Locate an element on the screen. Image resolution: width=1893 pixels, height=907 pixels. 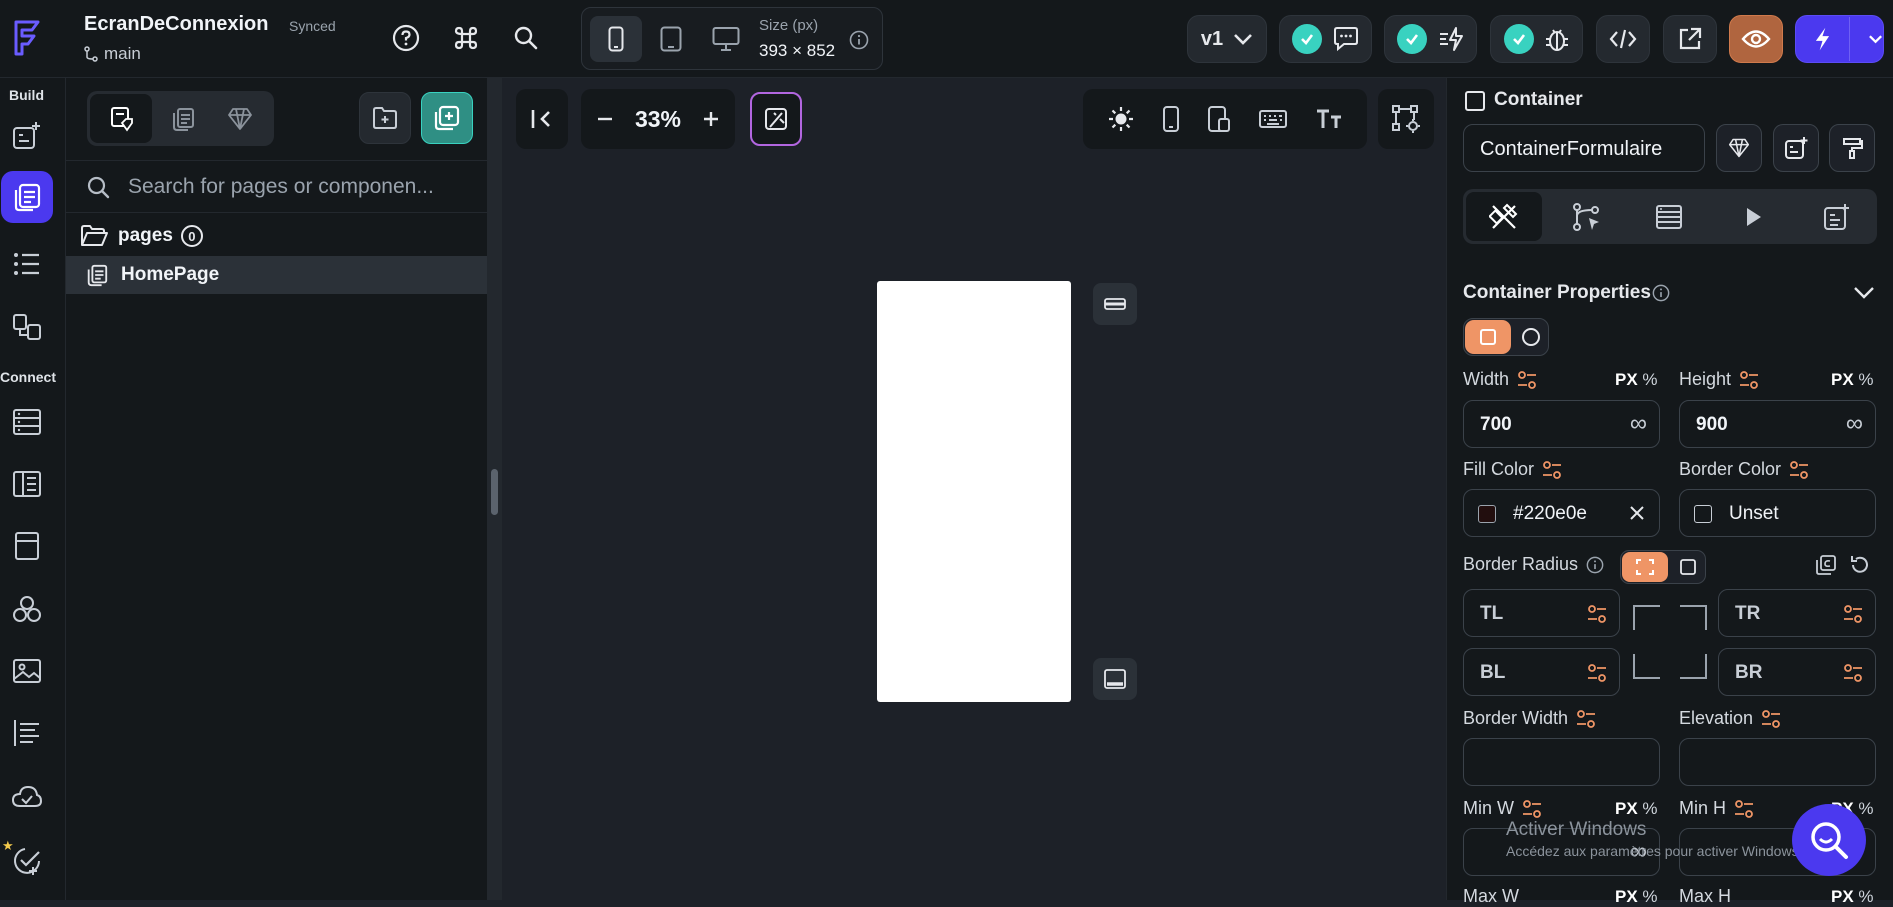
project-name: EcranDeConnexion is located at coordinates (176, 24).